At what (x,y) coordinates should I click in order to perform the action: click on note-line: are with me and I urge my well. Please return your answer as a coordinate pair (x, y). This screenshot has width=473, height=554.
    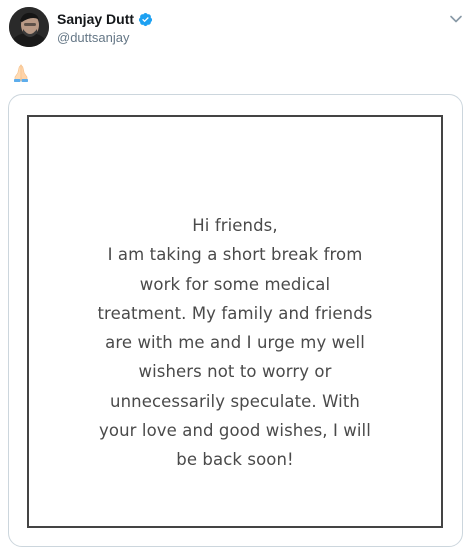
    Looking at the image, I should click on (235, 343).